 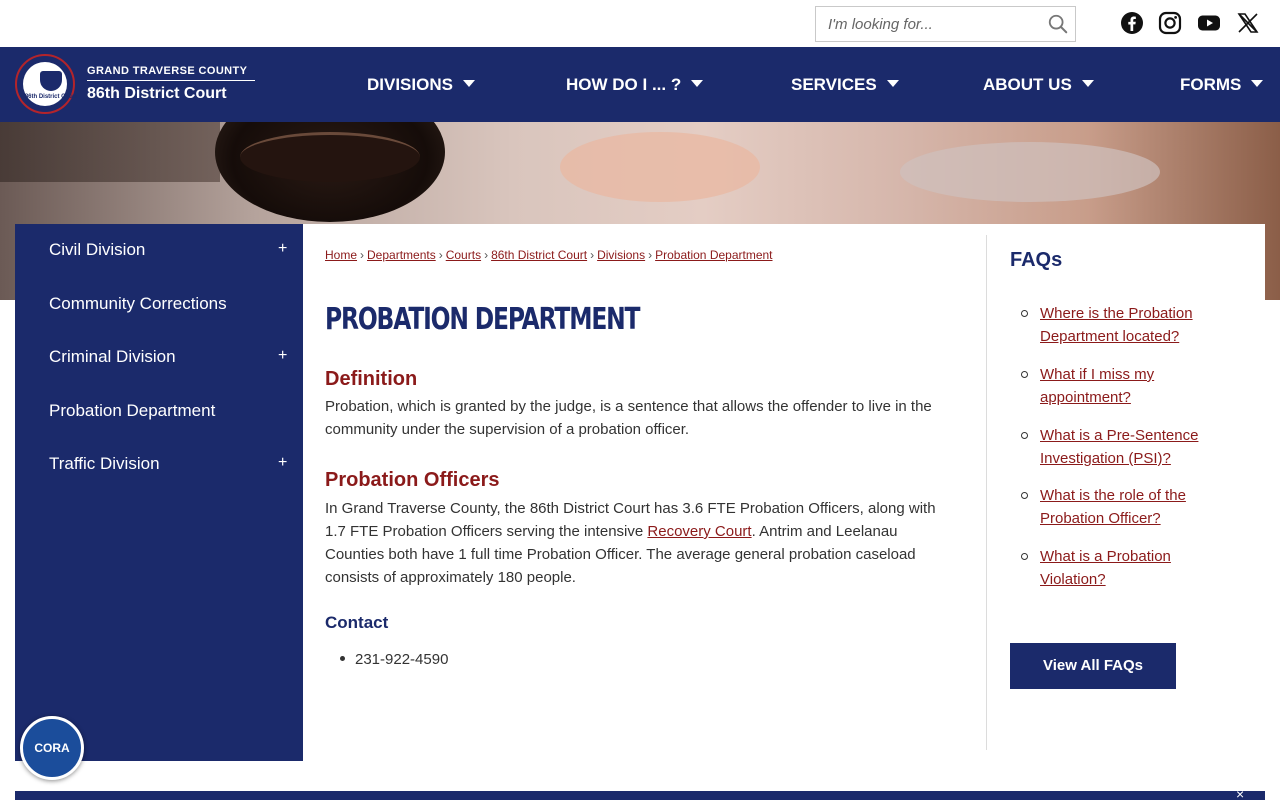 What do you see at coordinates (1240, 793) in the screenshot?
I see `close-icon: ×` at bounding box center [1240, 793].